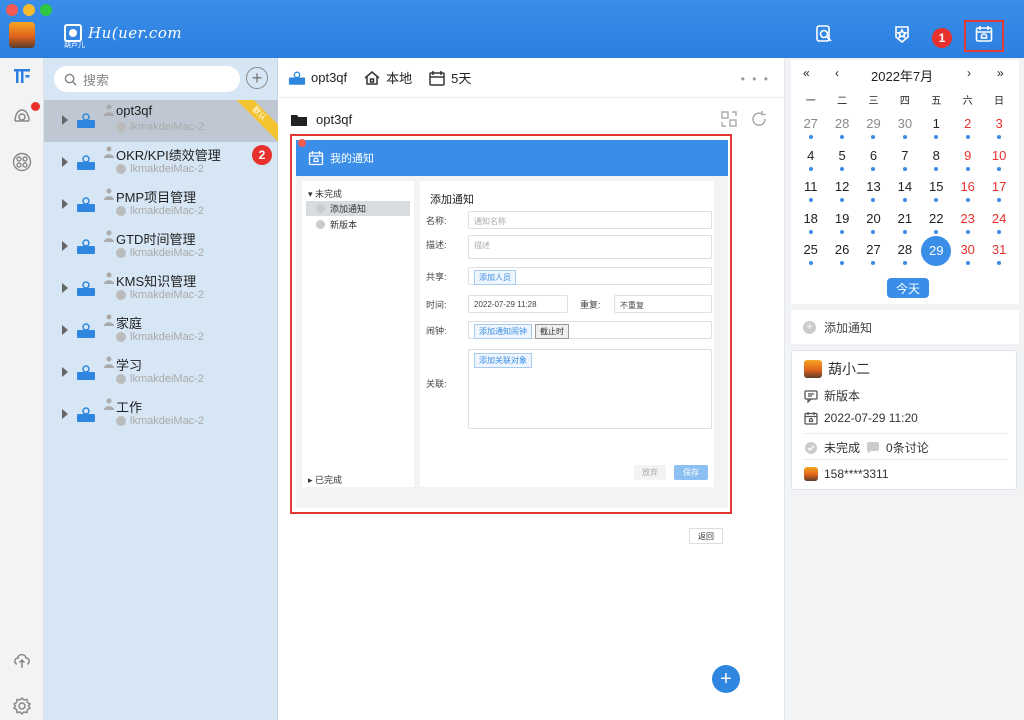 The height and width of the screenshot is (720, 1024). I want to click on calendar-day: 6, so click(873, 162).